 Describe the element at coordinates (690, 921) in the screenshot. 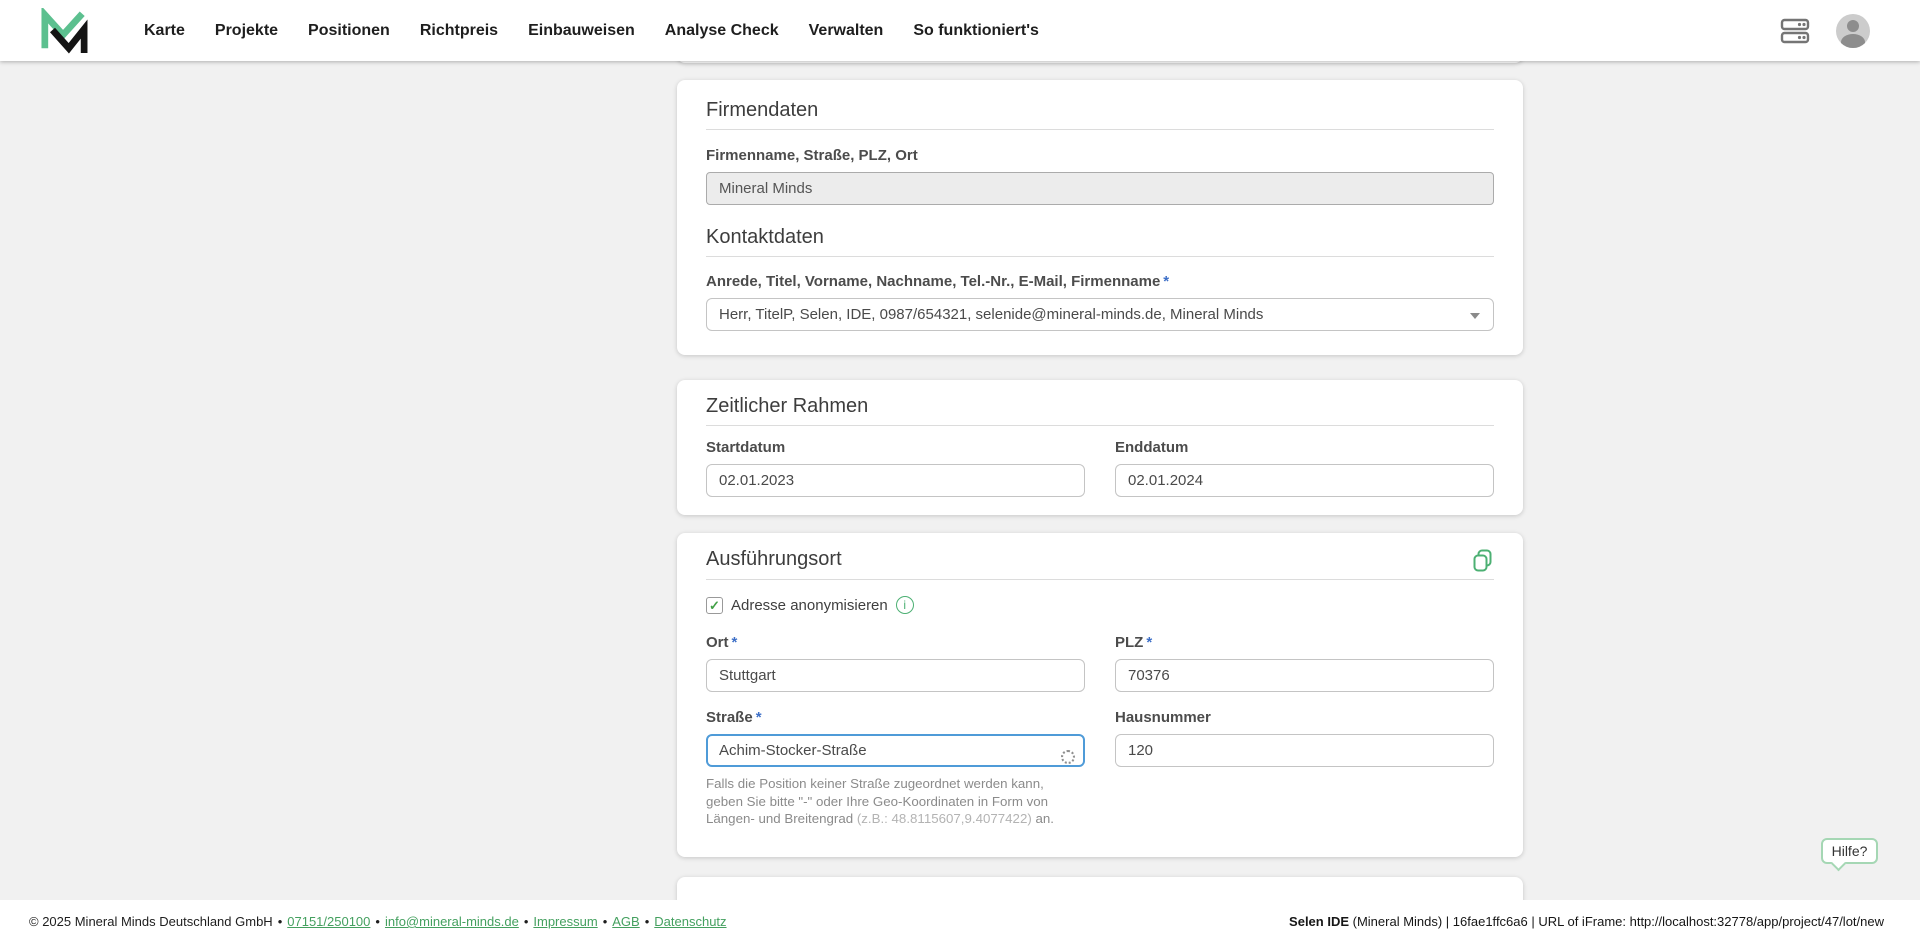

I see `footer-link-datenschutz: Datenschutz` at that location.